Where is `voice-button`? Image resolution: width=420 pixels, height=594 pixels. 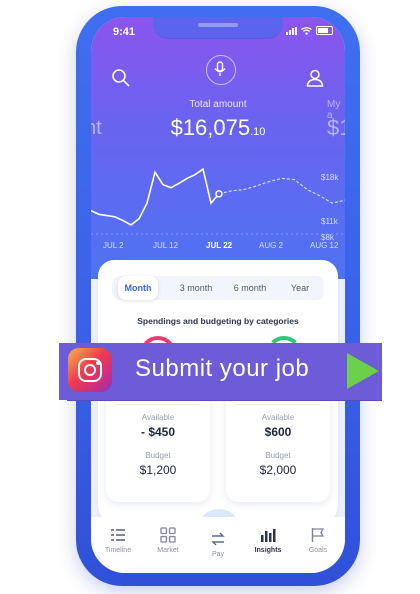 voice-button is located at coordinates (221, 70).